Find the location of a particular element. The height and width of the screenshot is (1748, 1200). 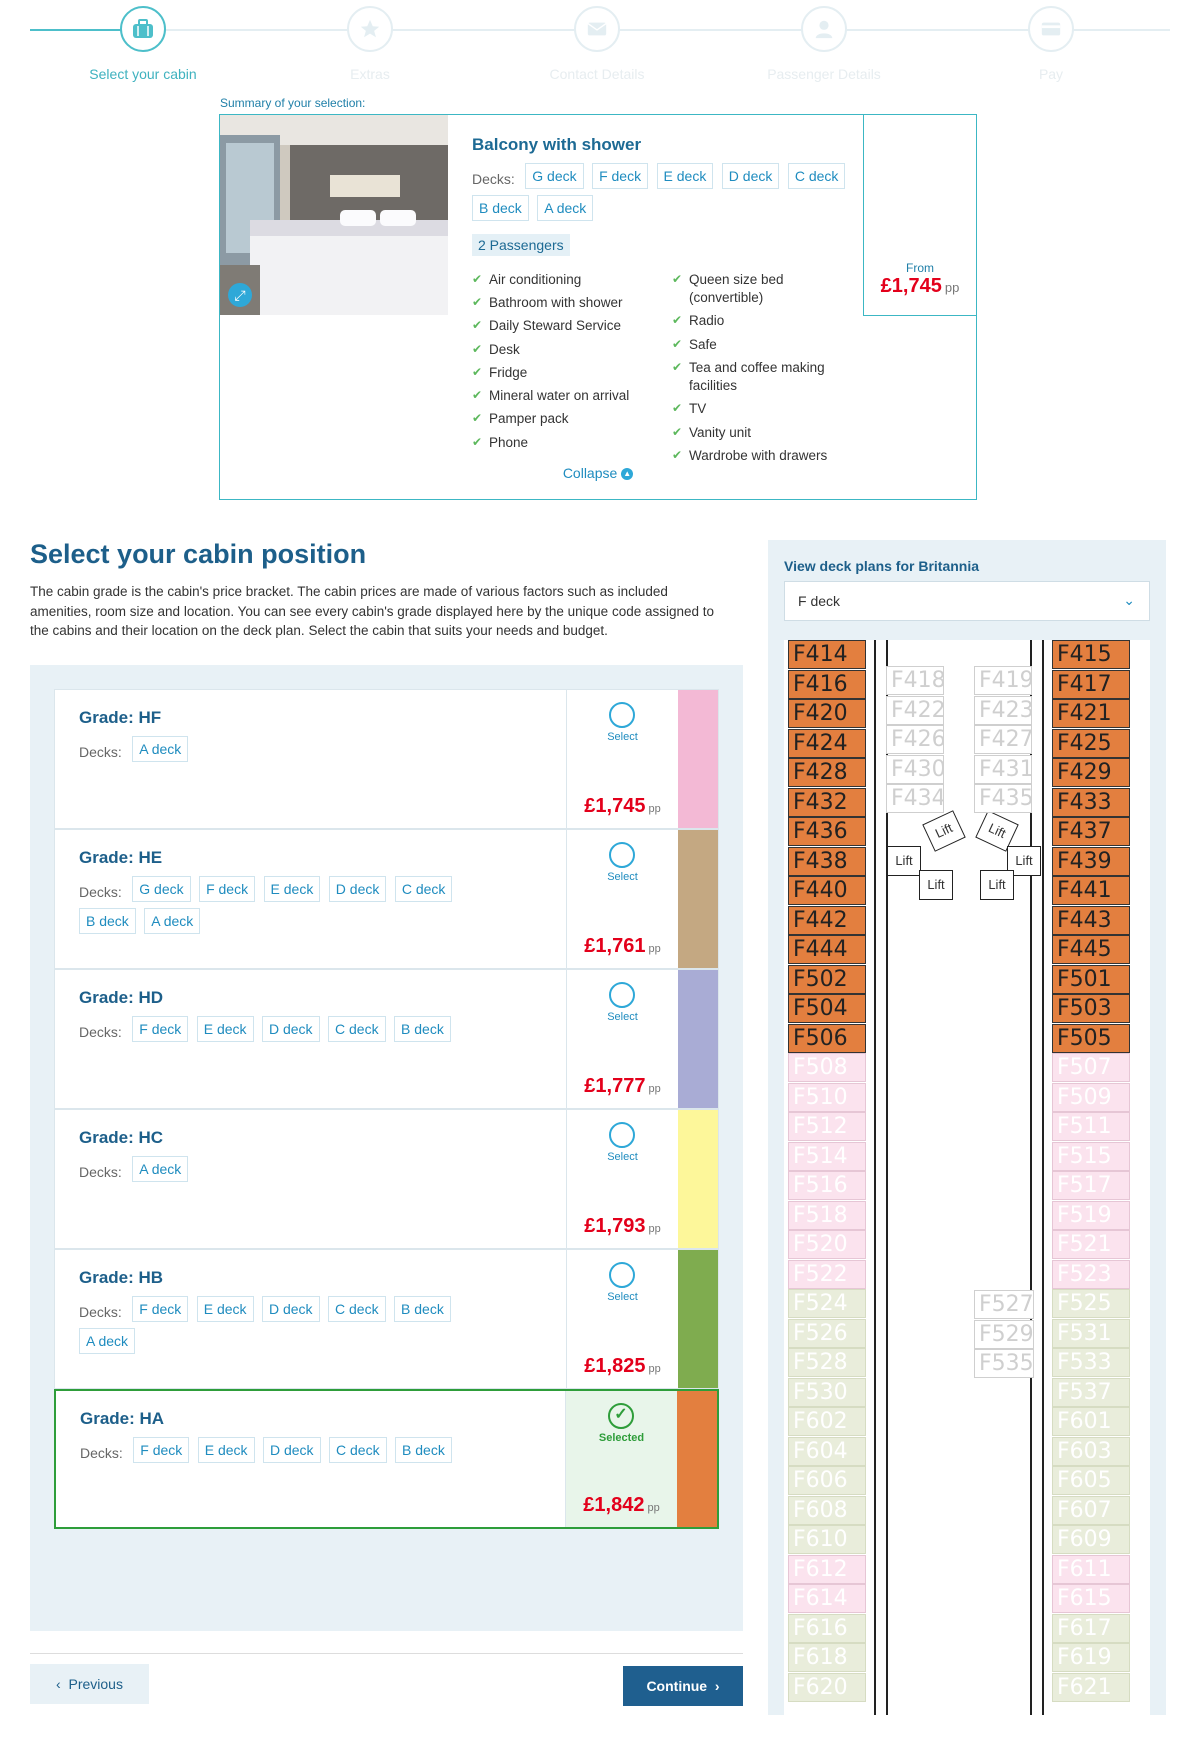

cabin-f432: F432 is located at coordinates (827, 802).